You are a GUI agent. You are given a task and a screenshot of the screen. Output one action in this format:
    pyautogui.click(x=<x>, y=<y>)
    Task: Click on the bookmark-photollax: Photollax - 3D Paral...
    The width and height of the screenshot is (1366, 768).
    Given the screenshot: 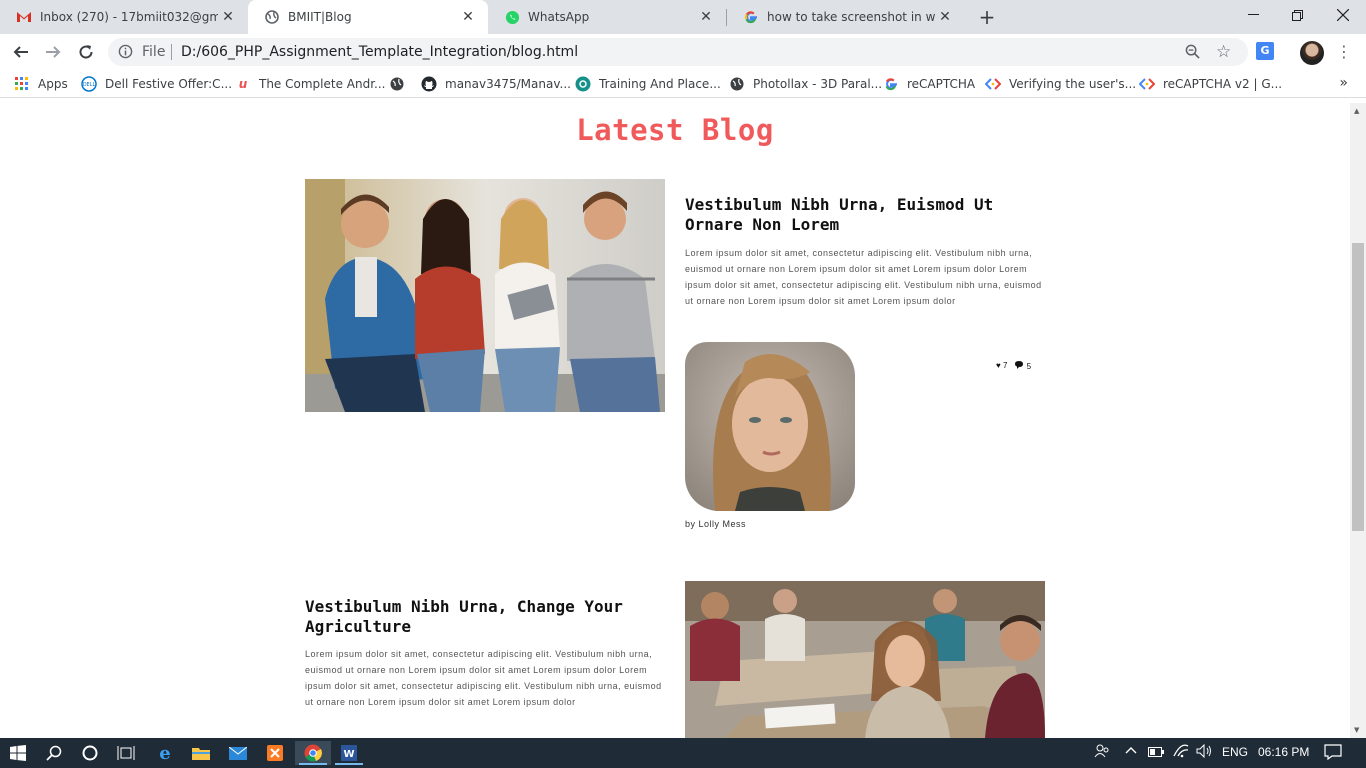 What is the action you would take?
    pyautogui.click(x=805, y=84)
    